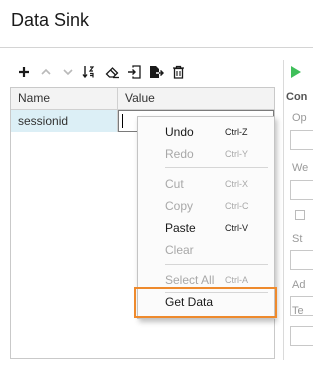 The height and width of the screenshot is (370, 320). What do you see at coordinates (206, 206) in the screenshot?
I see `menu-item-copy: Copy Ctrl-C` at bounding box center [206, 206].